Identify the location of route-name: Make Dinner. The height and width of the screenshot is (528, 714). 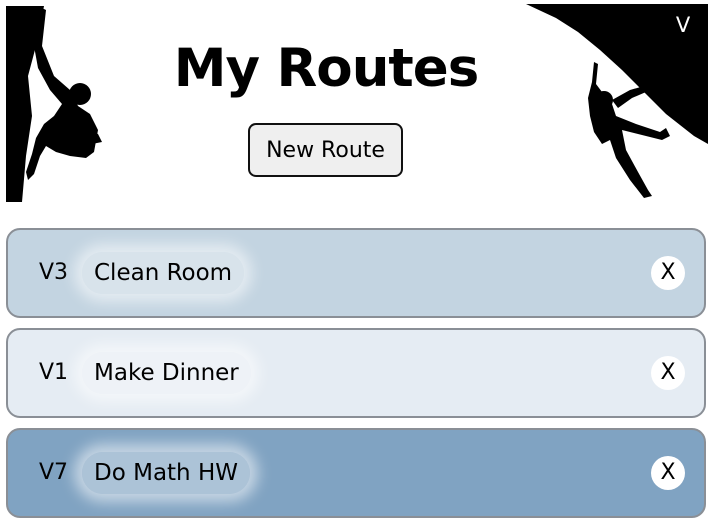
(166, 373).